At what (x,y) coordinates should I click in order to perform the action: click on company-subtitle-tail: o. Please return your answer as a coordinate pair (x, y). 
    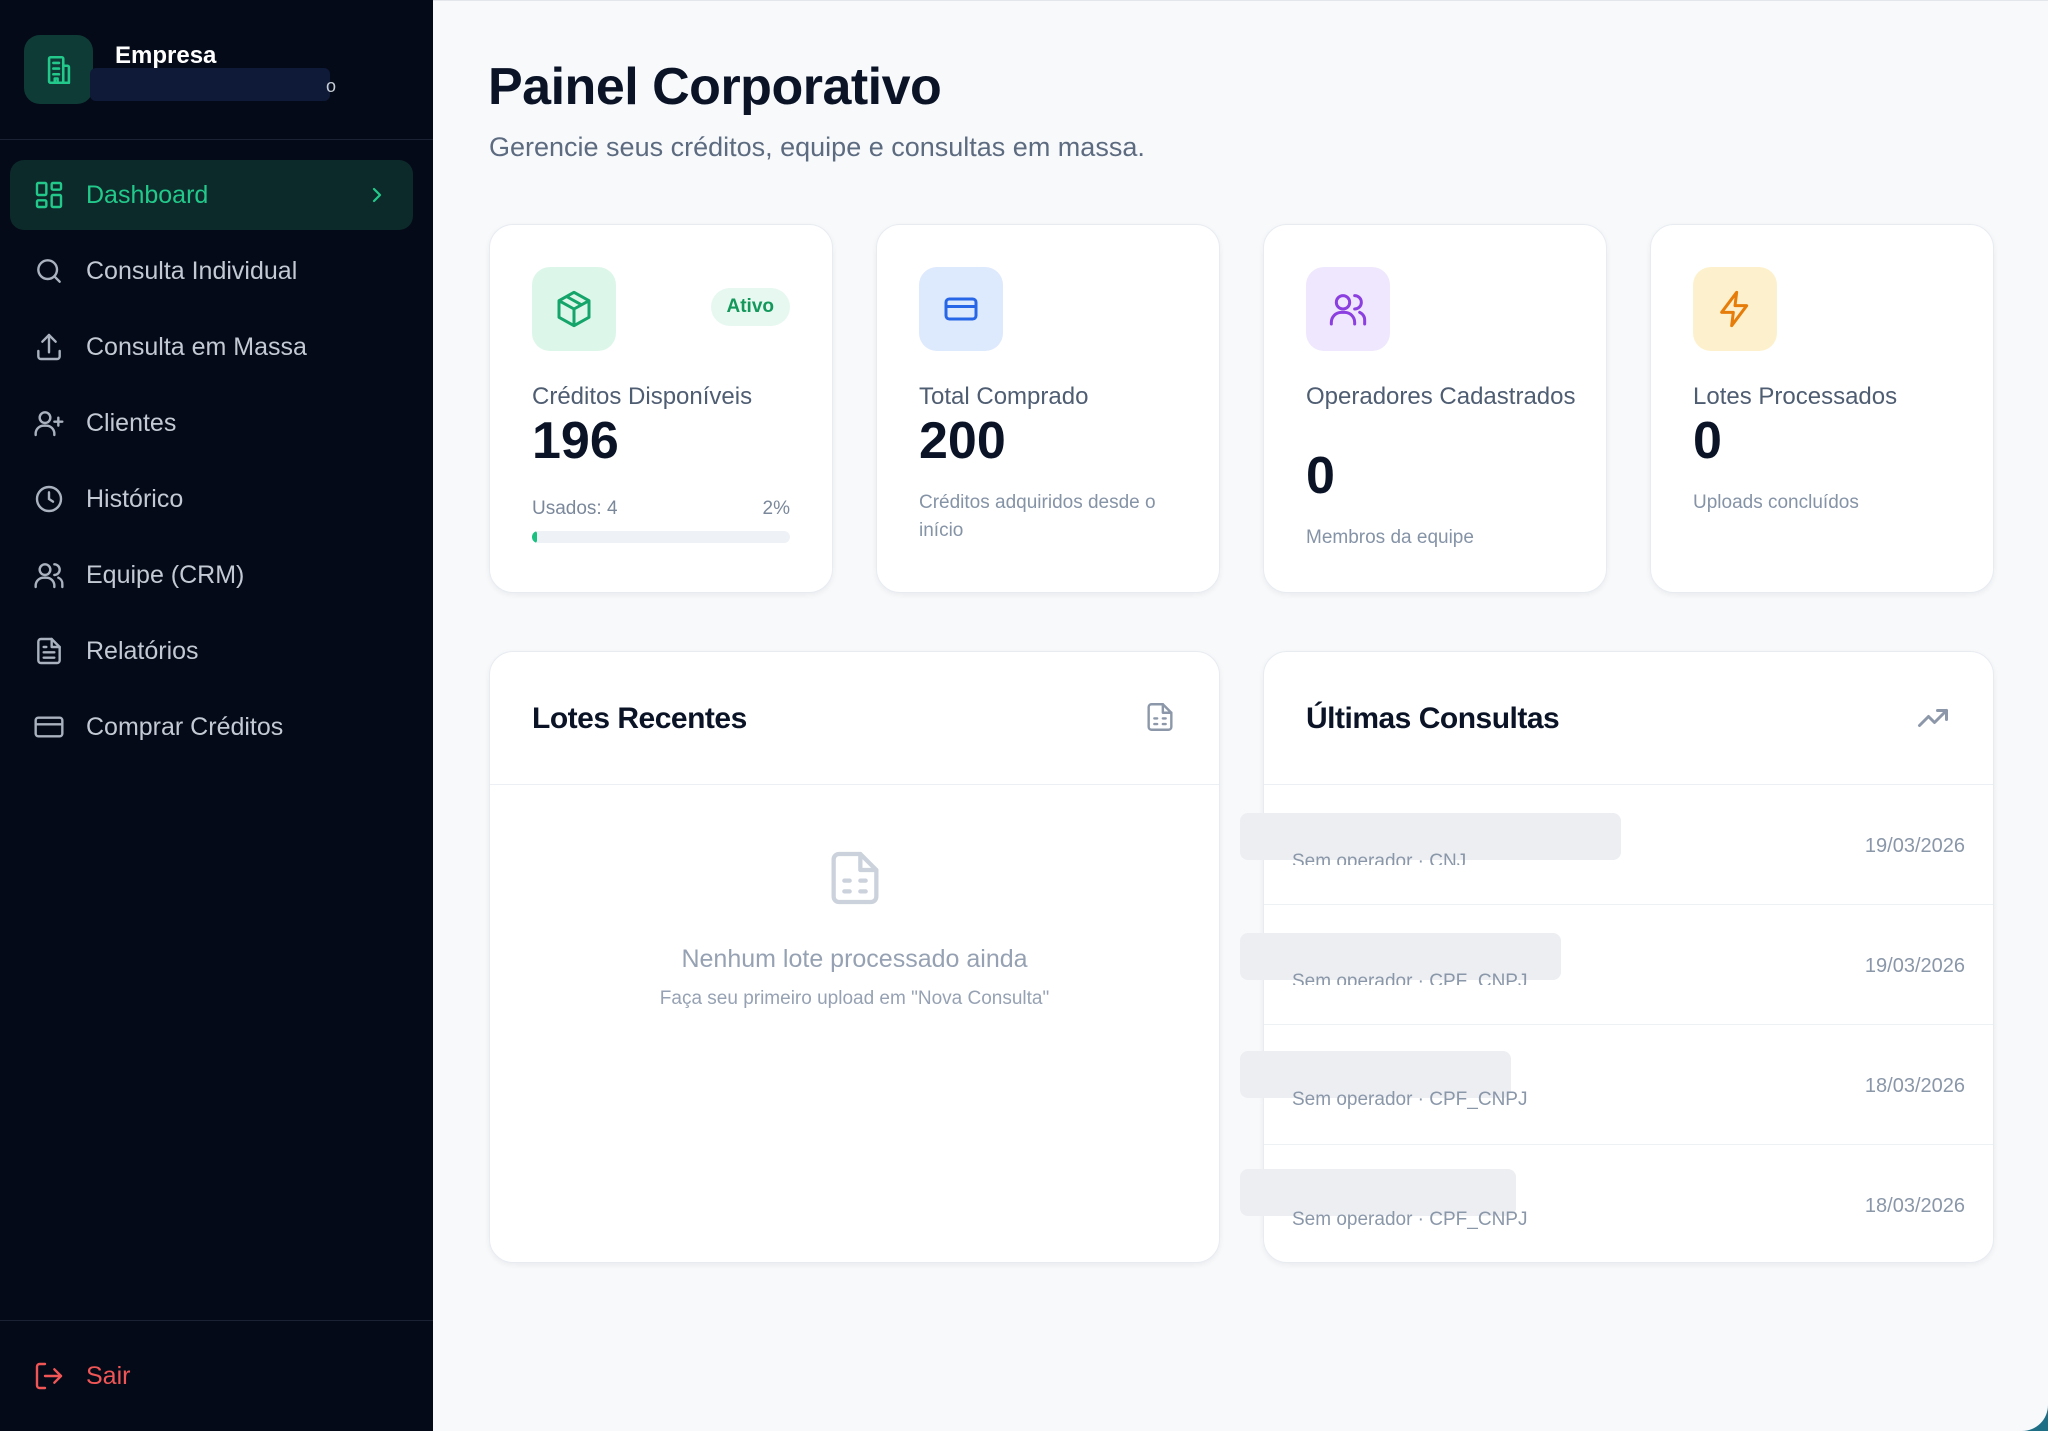
    Looking at the image, I should click on (331, 86).